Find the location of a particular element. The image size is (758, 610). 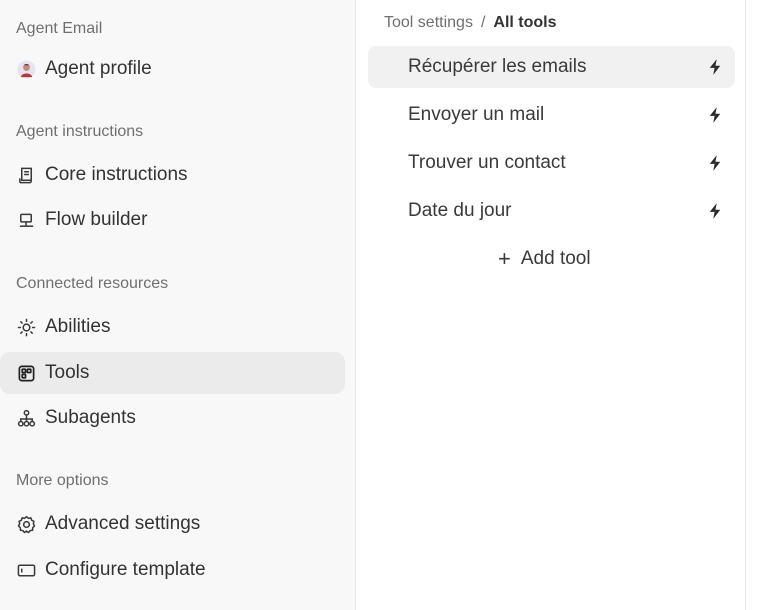

hierarchy-icon is located at coordinates (26, 418).